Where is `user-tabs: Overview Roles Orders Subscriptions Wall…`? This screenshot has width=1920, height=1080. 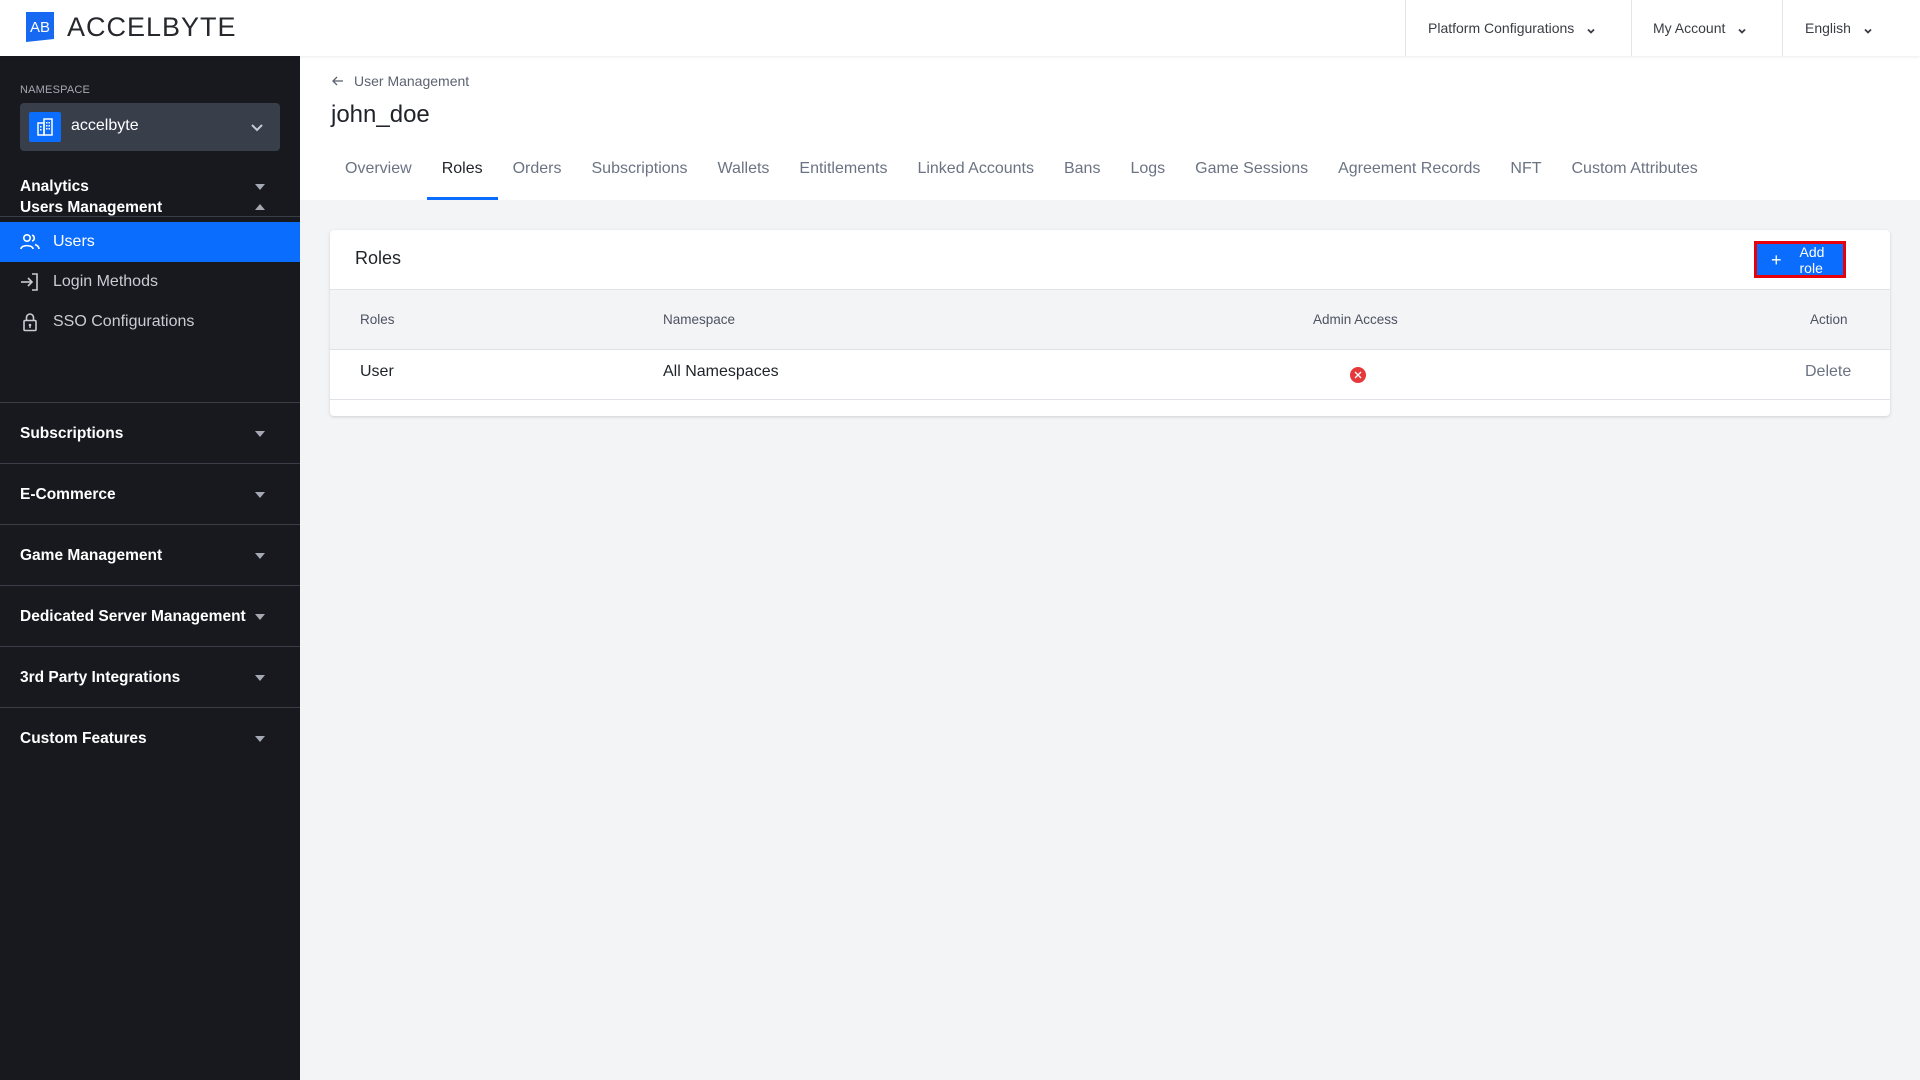
user-tabs: Overview Roles Orders Subscriptions Wall… is located at coordinates (1036, 180).